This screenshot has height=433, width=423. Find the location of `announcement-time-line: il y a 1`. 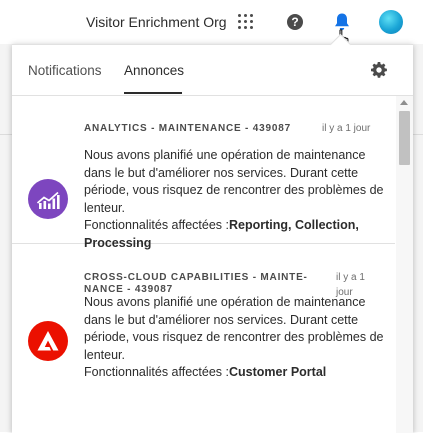

announcement-time-line: il y a 1 is located at coordinates (350, 277).